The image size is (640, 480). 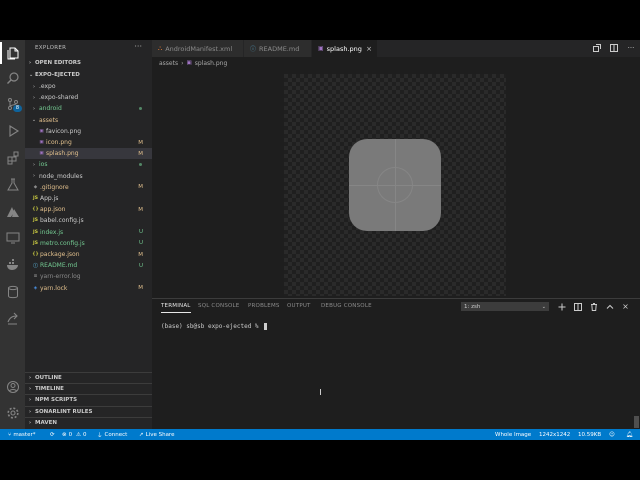 I want to click on tree-item: ▣ favicon.png, so click(x=88, y=131).